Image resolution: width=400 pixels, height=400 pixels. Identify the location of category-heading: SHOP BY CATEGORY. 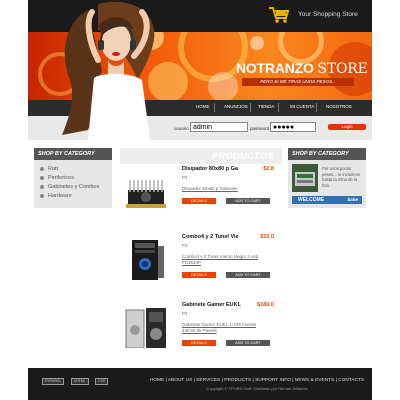
(73, 154).